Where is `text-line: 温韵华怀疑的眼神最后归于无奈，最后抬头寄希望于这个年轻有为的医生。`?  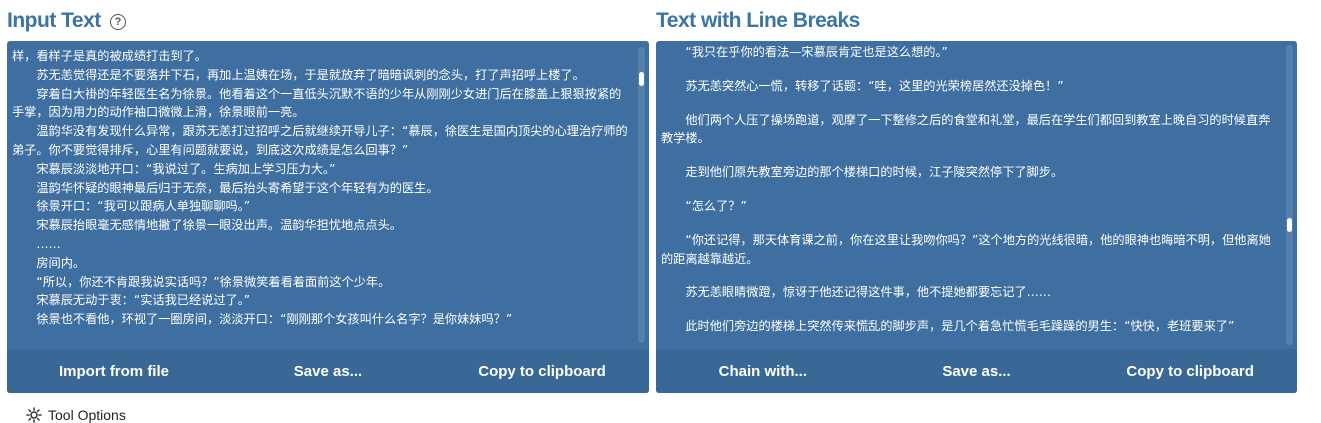
text-line: 温韵华怀疑的眼神最后归于无奈，最后抬头寄希望于这个年轻有为的医生。 is located at coordinates (225, 187).